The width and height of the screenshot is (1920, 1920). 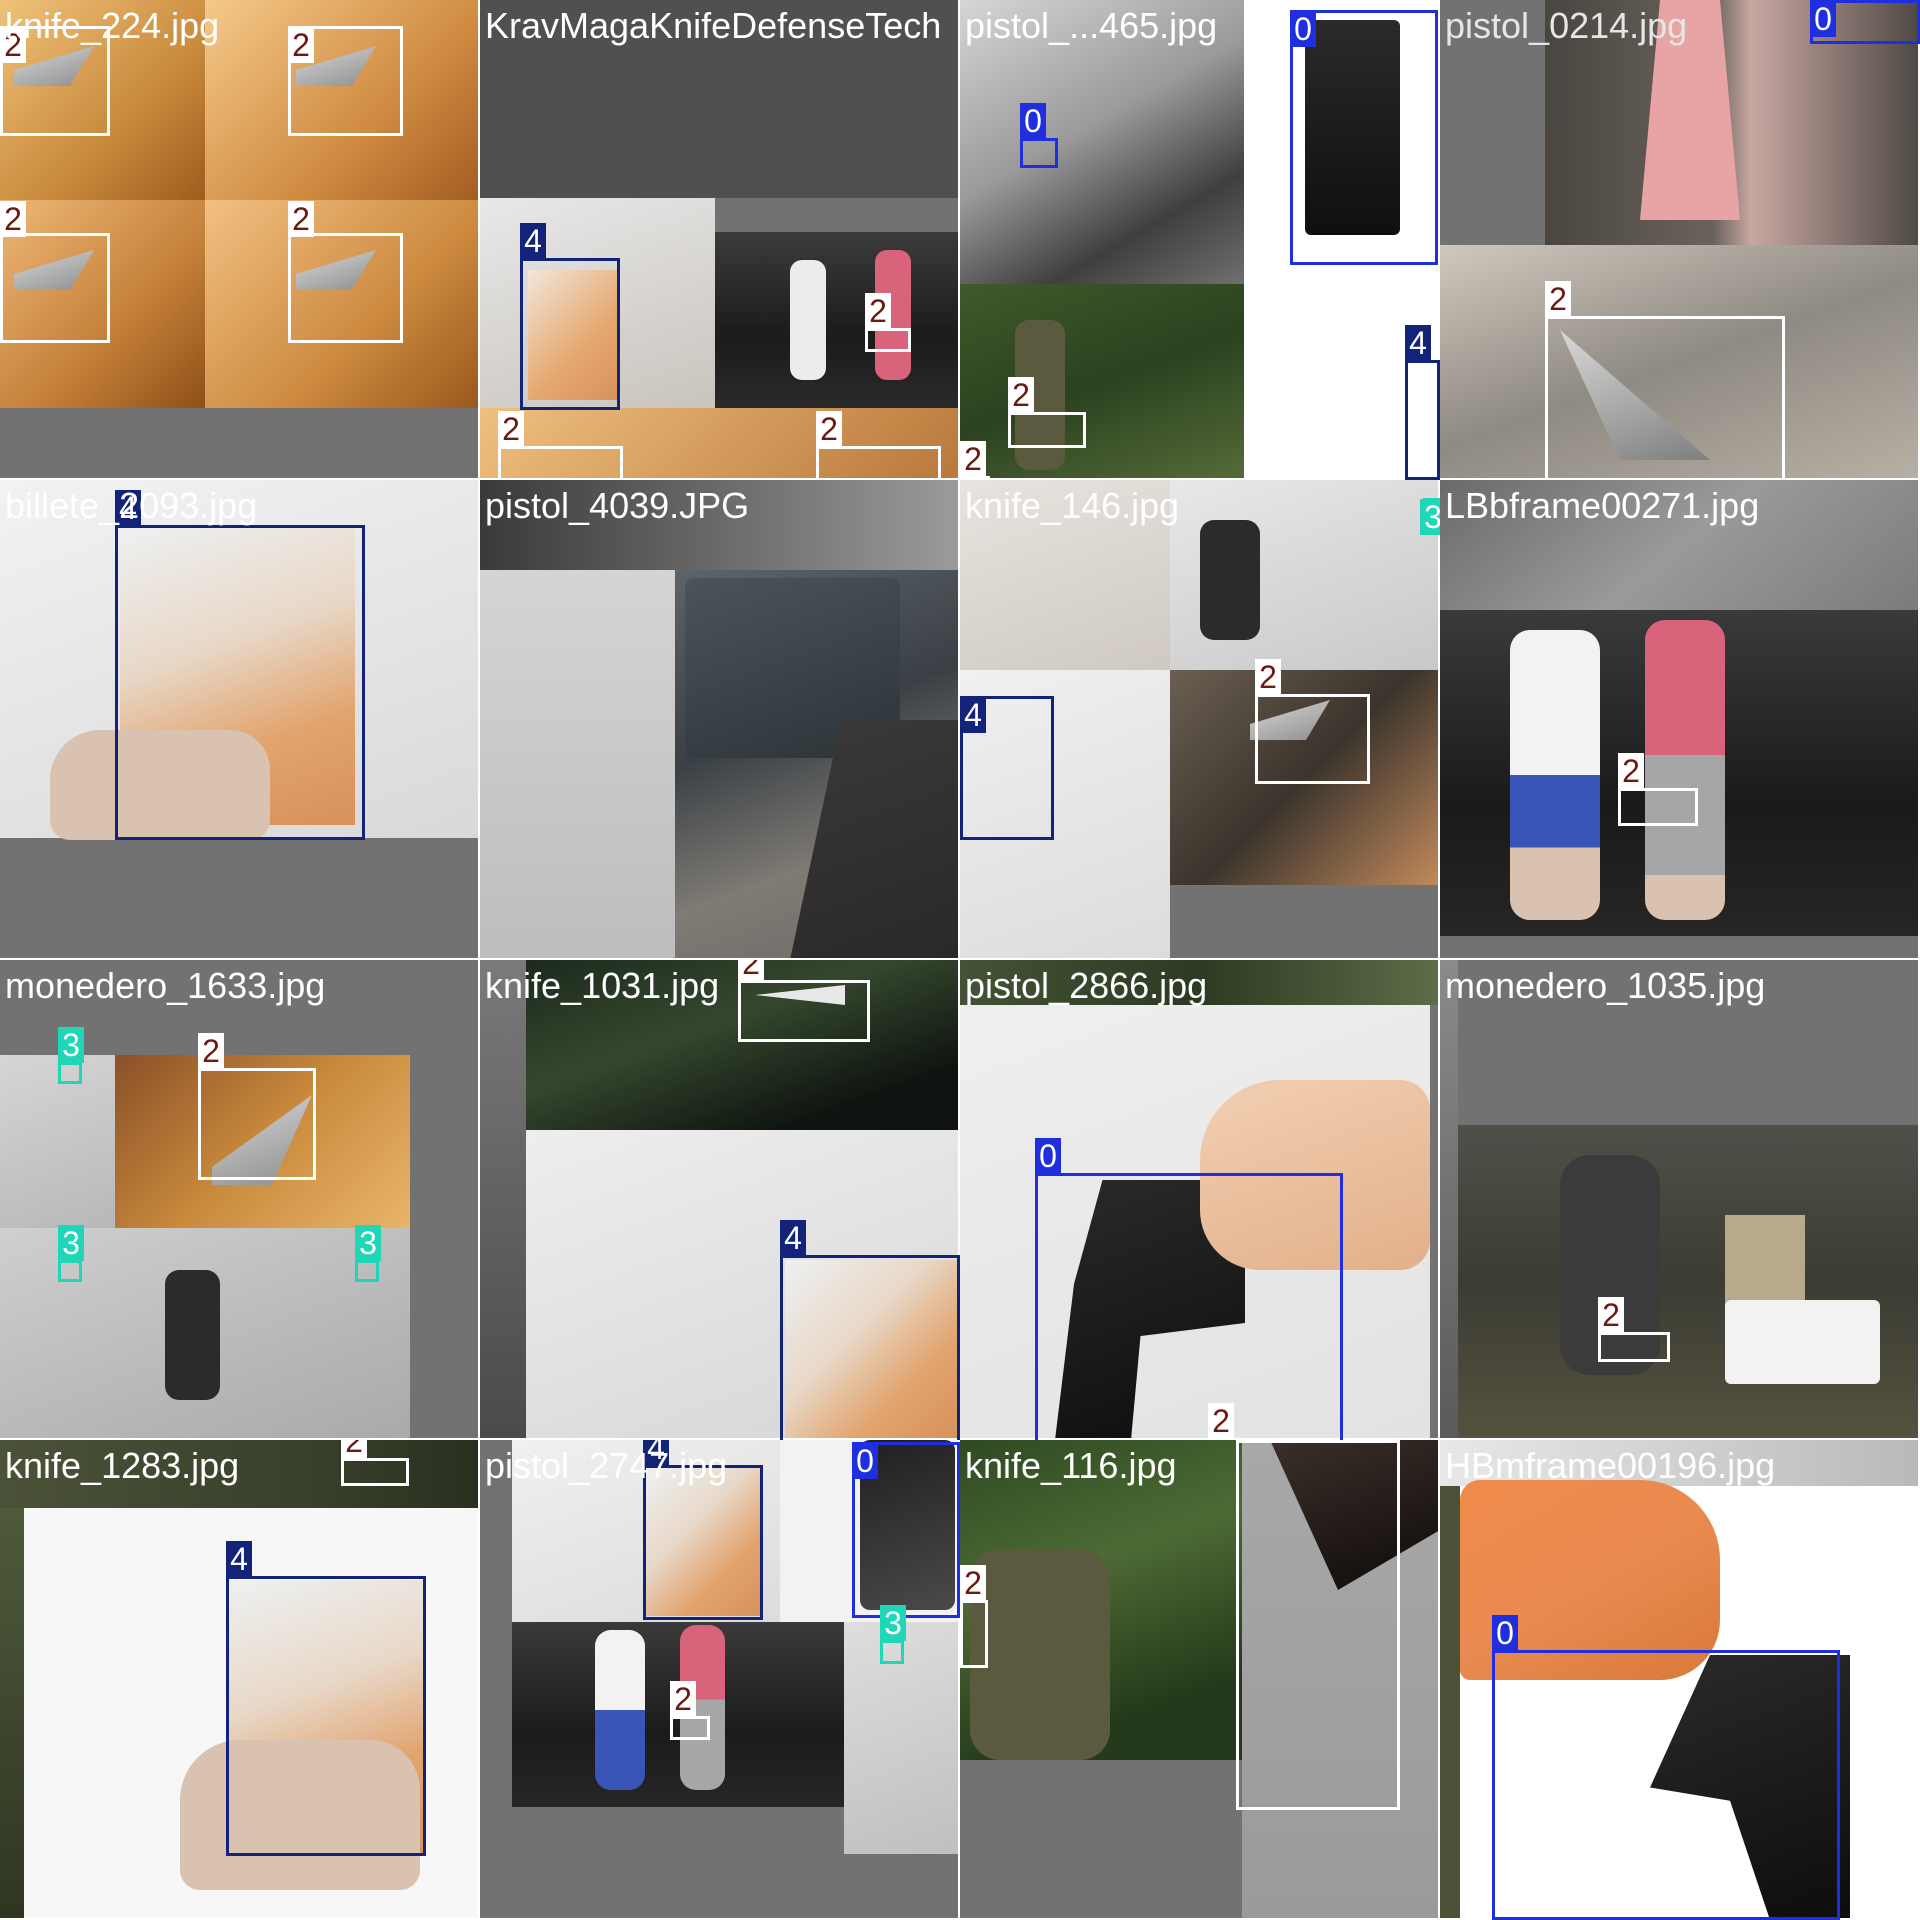 What do you see at coordinates (1802, 1342) in the screenshot?
I see `white-board` at bounding box center [1802, 1342].